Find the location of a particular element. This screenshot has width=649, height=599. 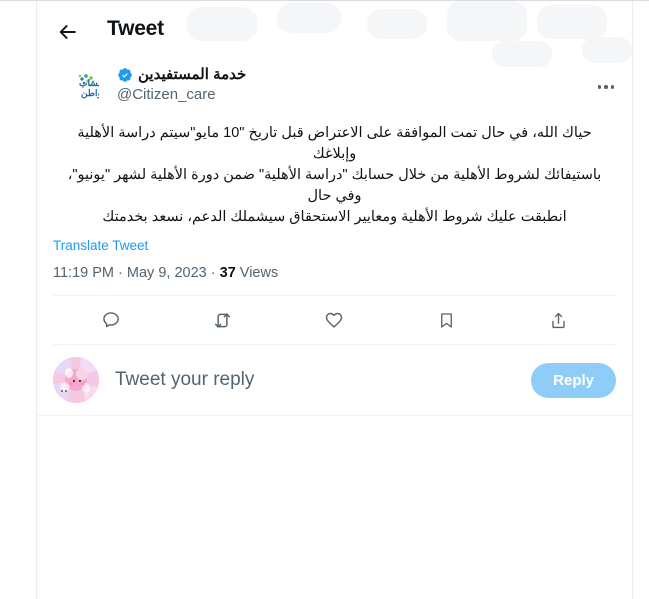

translate-tweet-link: Translate Tweet is located at coordinates (100, 240).